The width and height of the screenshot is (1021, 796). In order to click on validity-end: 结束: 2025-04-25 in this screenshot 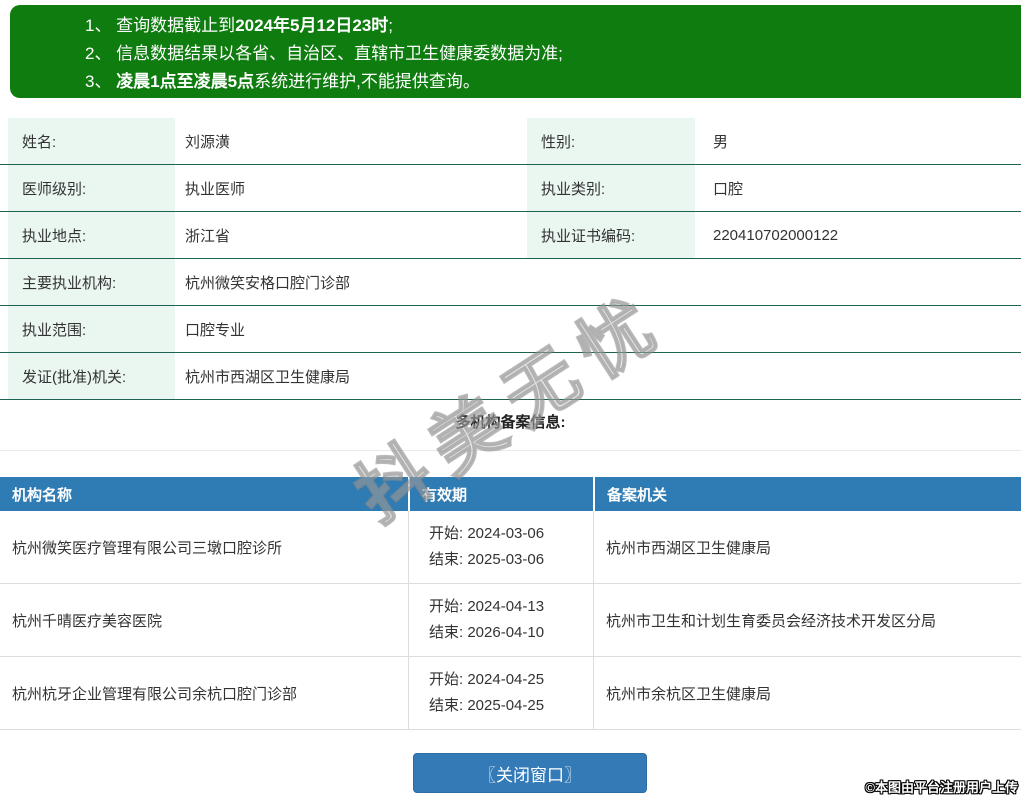, I will do `click(487, 705)`.